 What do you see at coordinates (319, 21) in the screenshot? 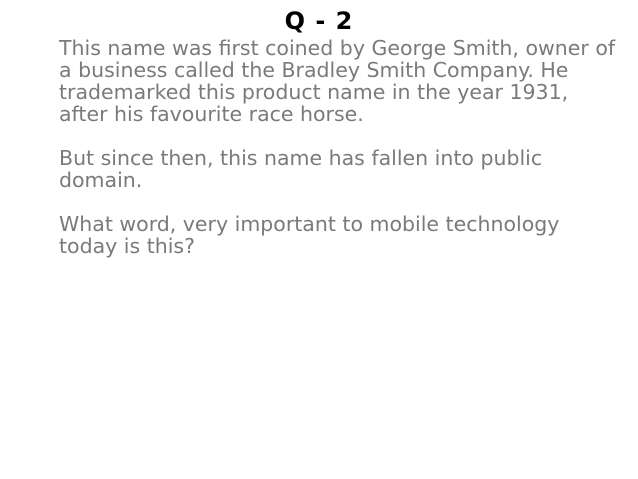
I see `slide-title: Q - 2` at bounding box center [319, 21].